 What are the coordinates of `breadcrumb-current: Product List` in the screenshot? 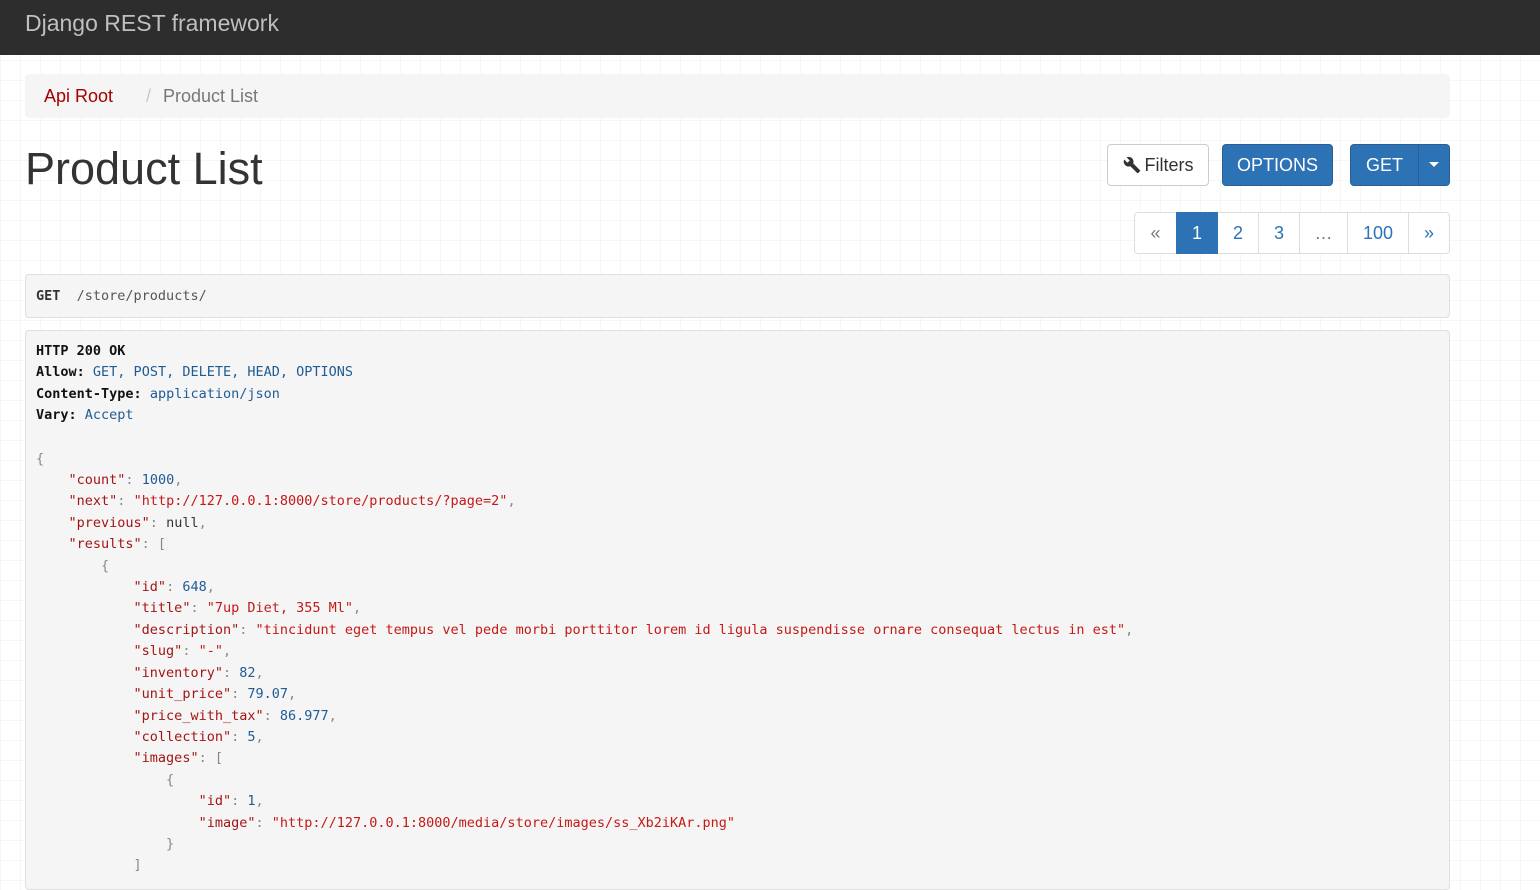 It's located at (211, 96).